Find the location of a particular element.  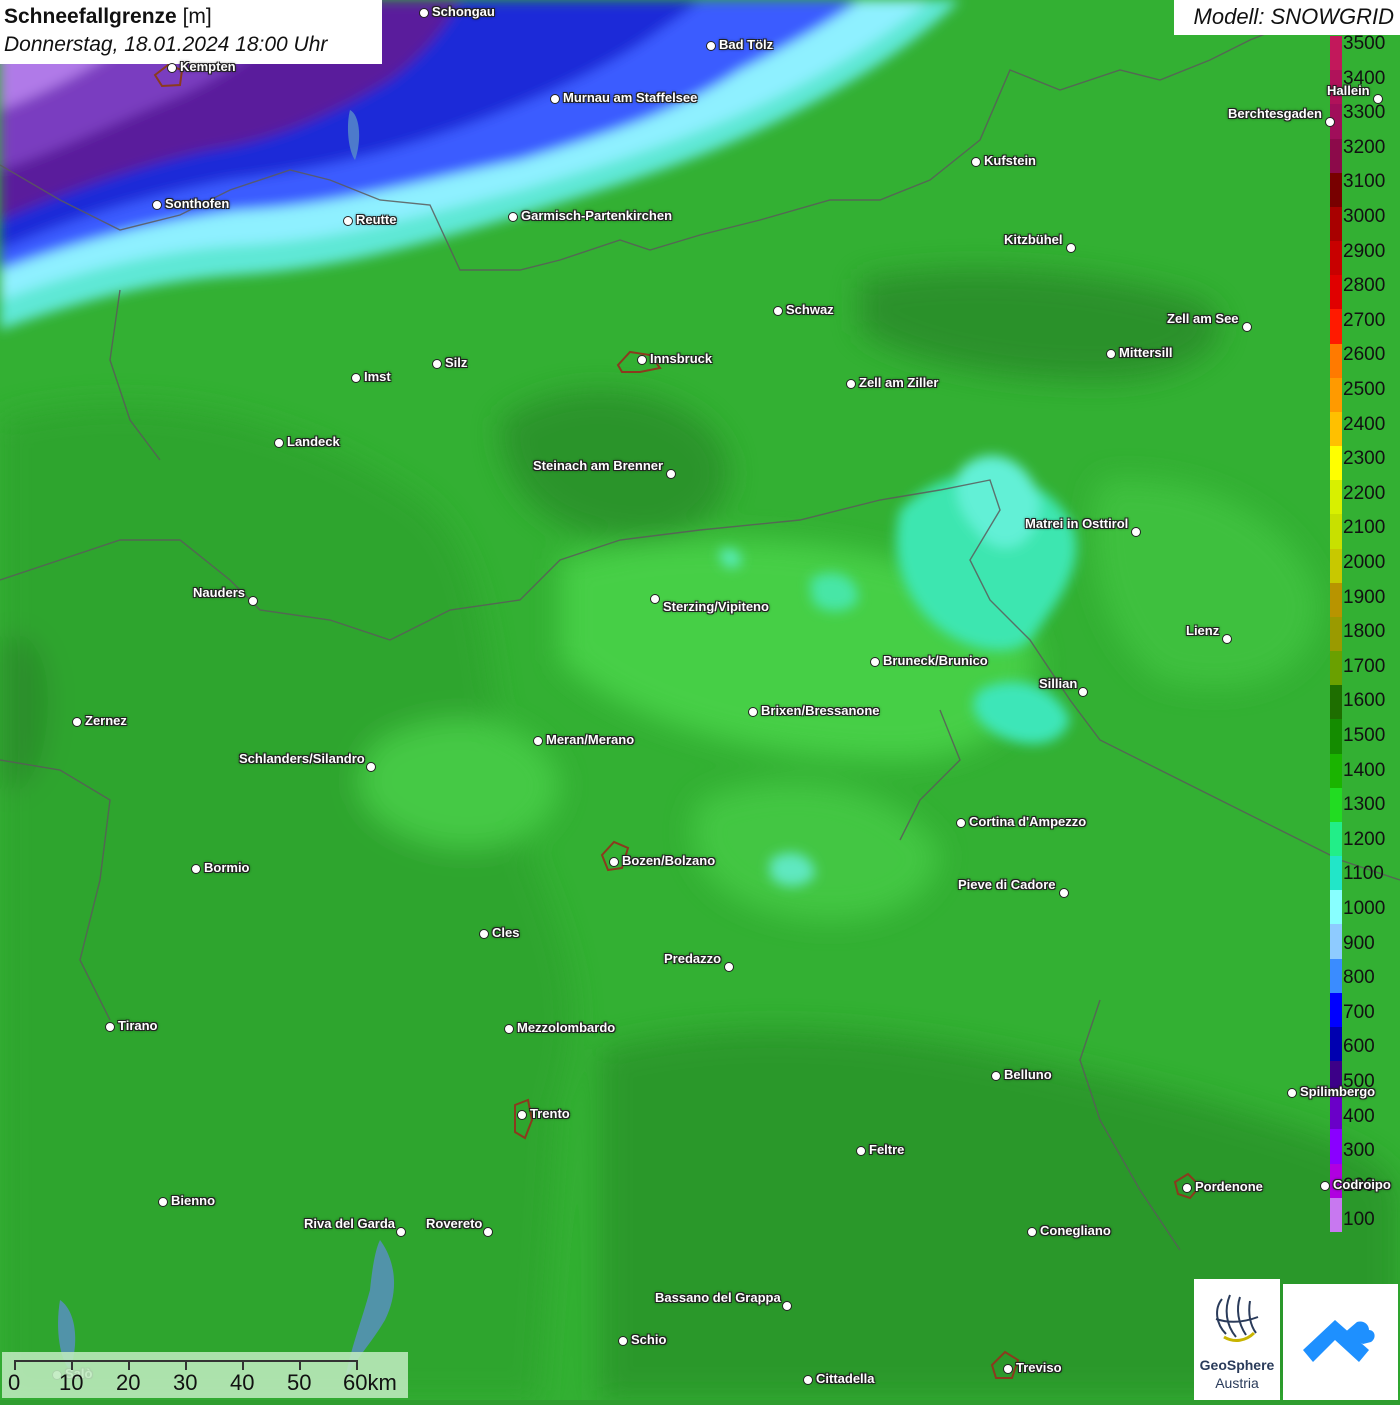

legend-label-1700: 1700 is located at coordinates (1364, 666).